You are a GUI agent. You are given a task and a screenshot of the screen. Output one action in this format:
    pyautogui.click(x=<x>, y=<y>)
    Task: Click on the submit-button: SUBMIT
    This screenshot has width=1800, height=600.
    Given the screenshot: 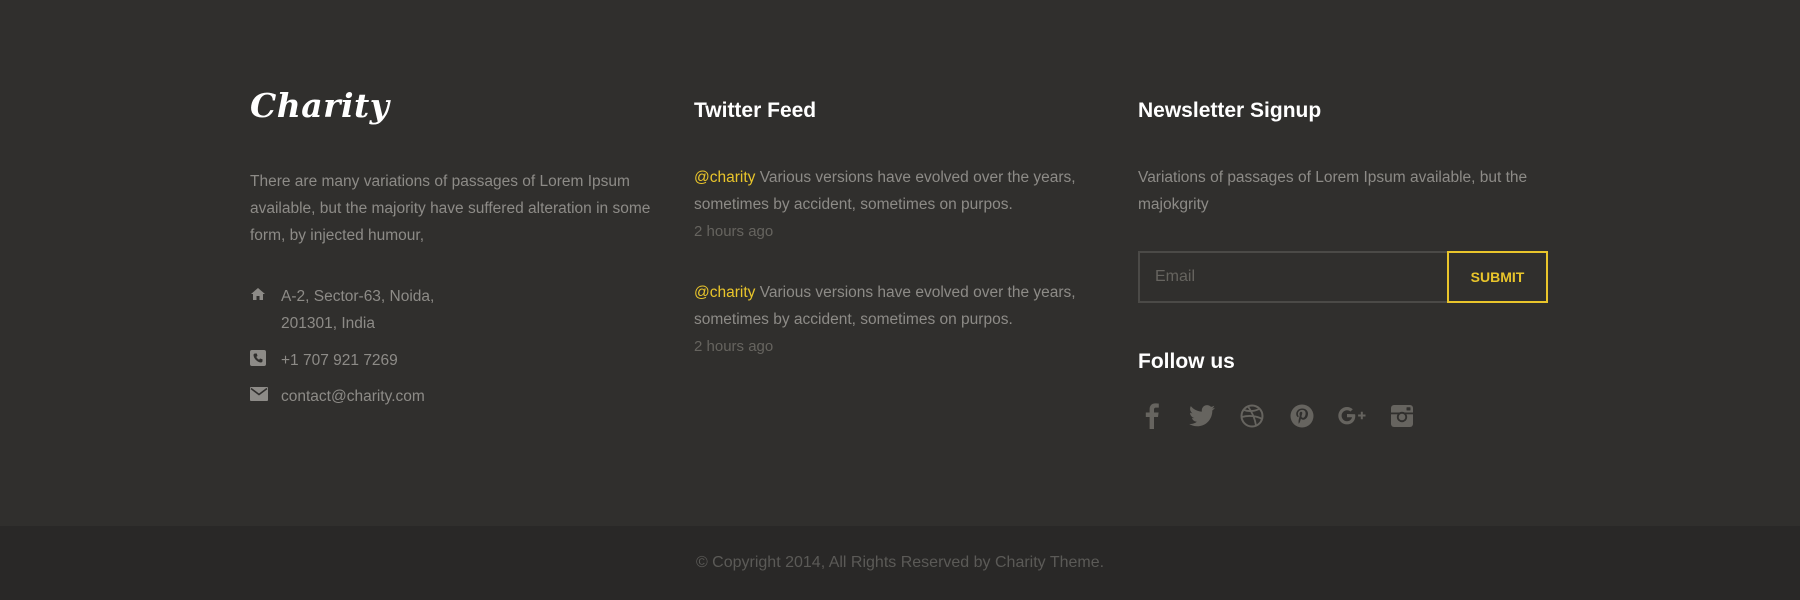 What is the action you would take?
    pyautogui.click(x=1497, y=277)
    